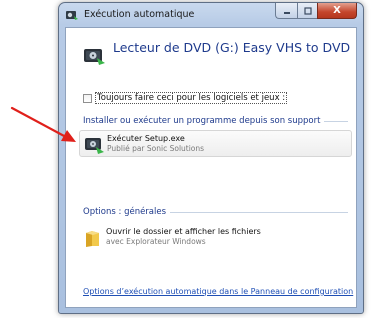 This screenshot has height=318, width=377. What do you see at coordinates (87, 98) in the screenshot?
I see `always-do-this-checkbox` at bounding box center [87, 98].